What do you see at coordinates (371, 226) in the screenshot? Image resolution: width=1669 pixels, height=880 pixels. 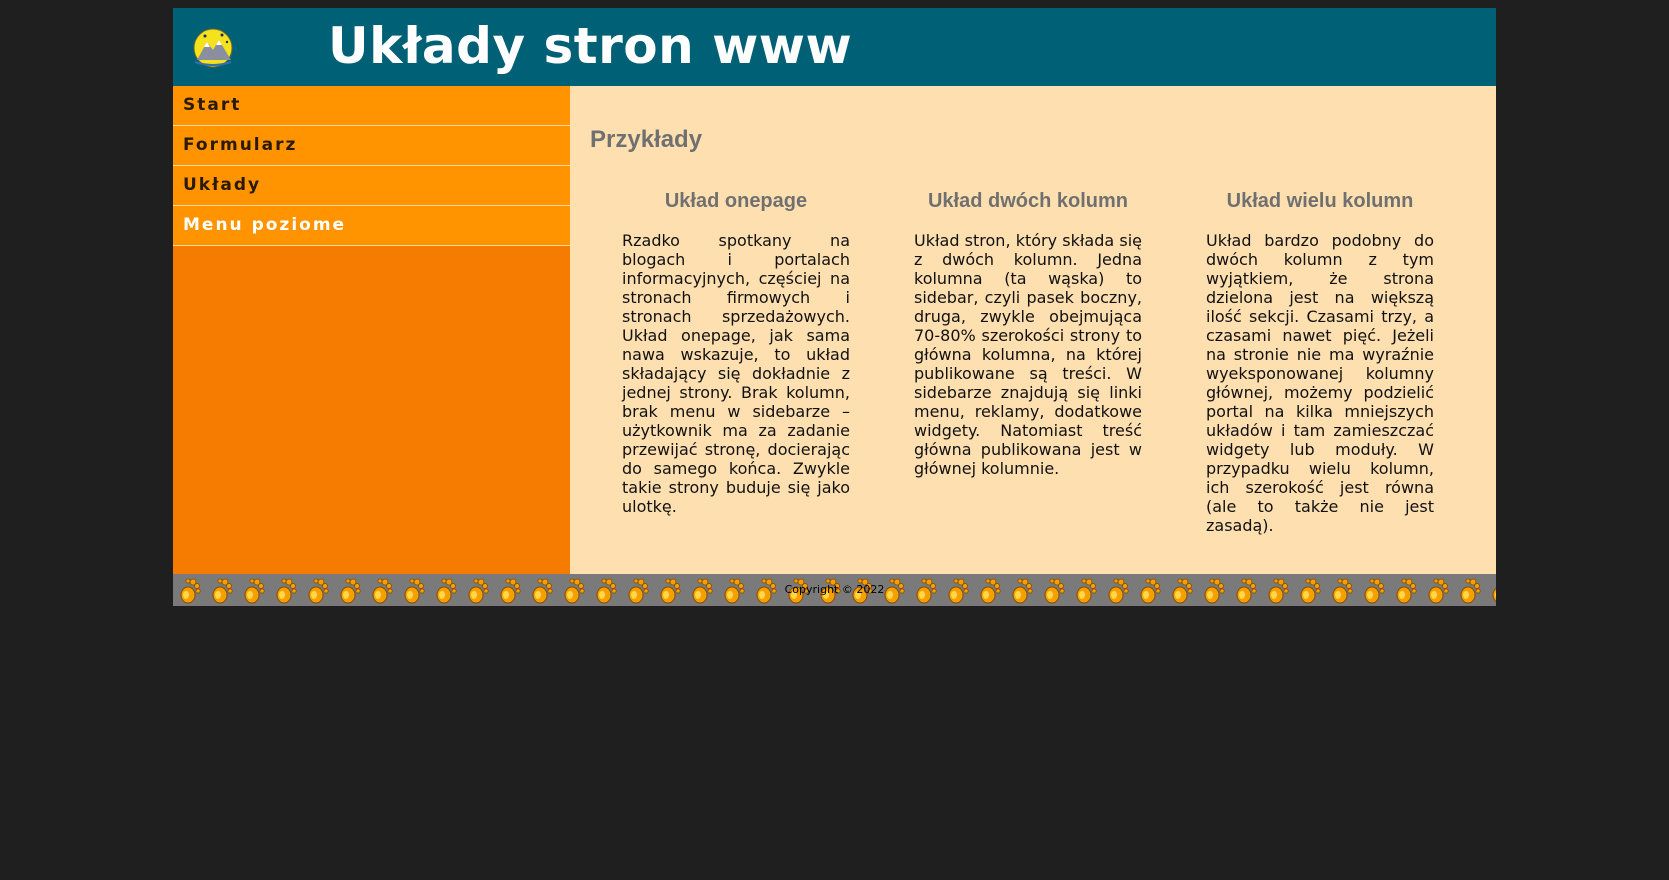 I see `sidebar-item-menu-poziome: Menu poziome` at bounding box center [371, 226].